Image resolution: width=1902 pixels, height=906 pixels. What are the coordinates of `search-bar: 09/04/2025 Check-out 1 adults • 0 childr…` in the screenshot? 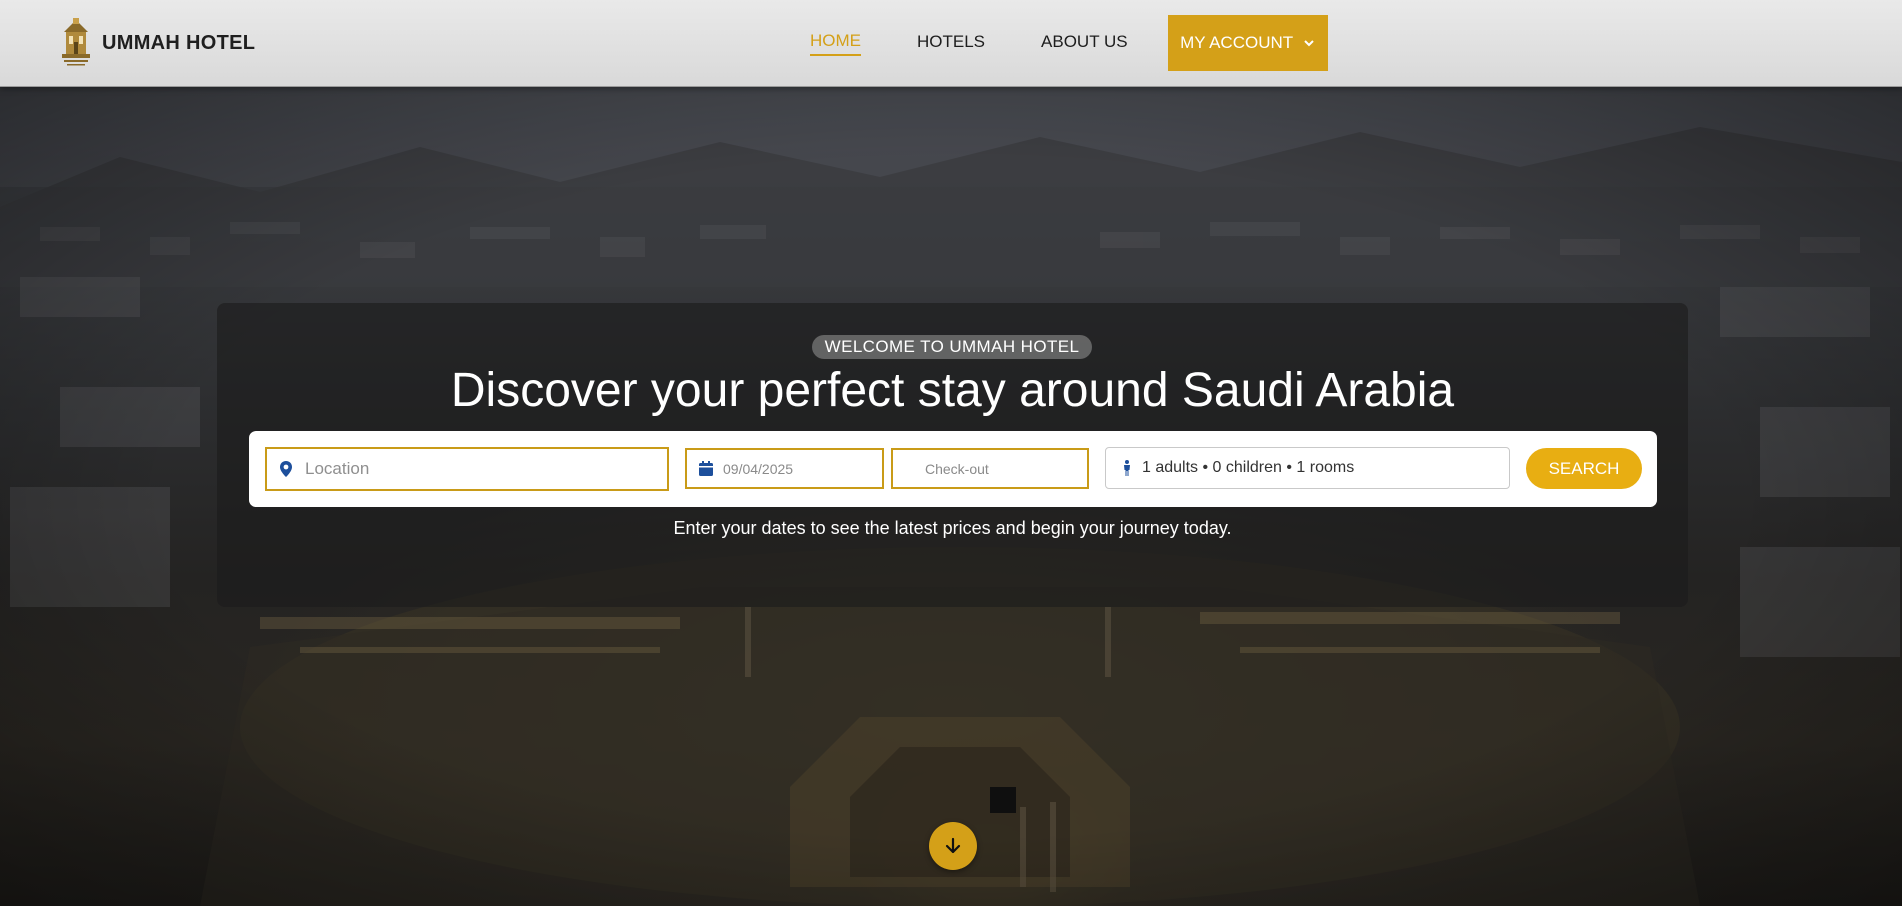 It's located at (953, 469).